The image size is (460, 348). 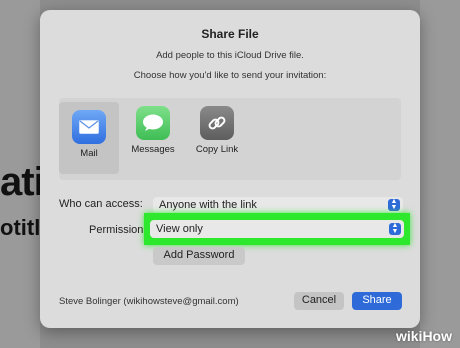 I want to click on mail-icon, so click(x=89, y=127).